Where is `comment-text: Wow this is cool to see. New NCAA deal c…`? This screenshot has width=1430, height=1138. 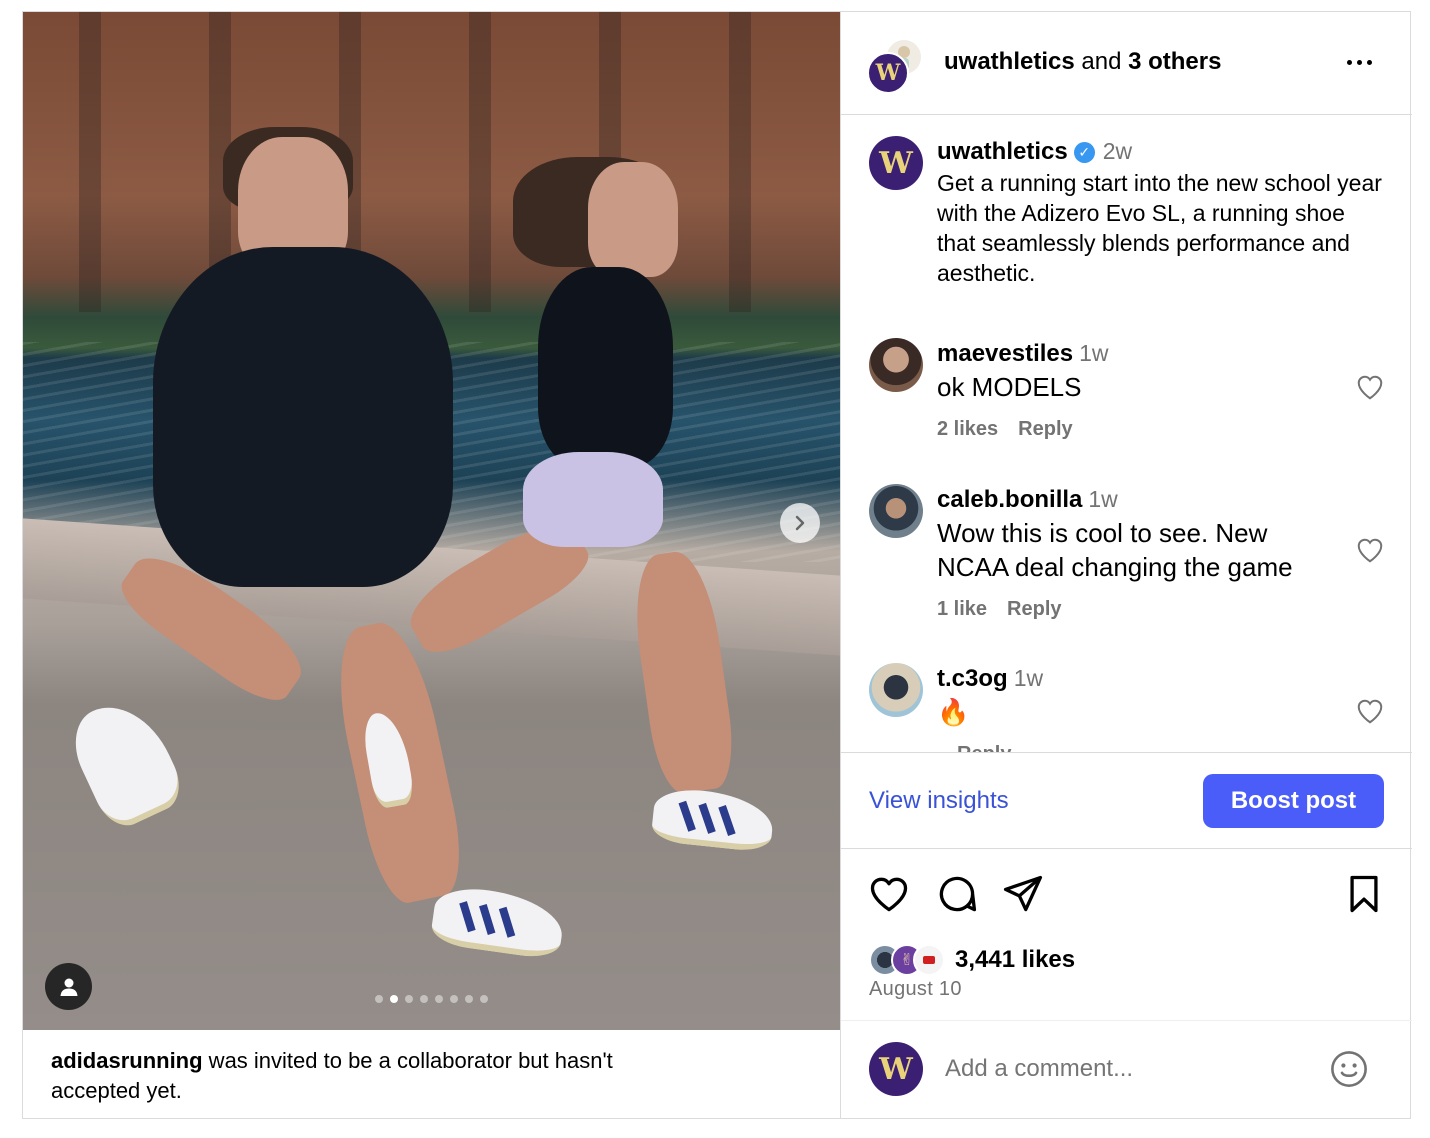 comment-text: Wow this is cool to see. New NCAA deal c… is located at coordinates (1115, 550).